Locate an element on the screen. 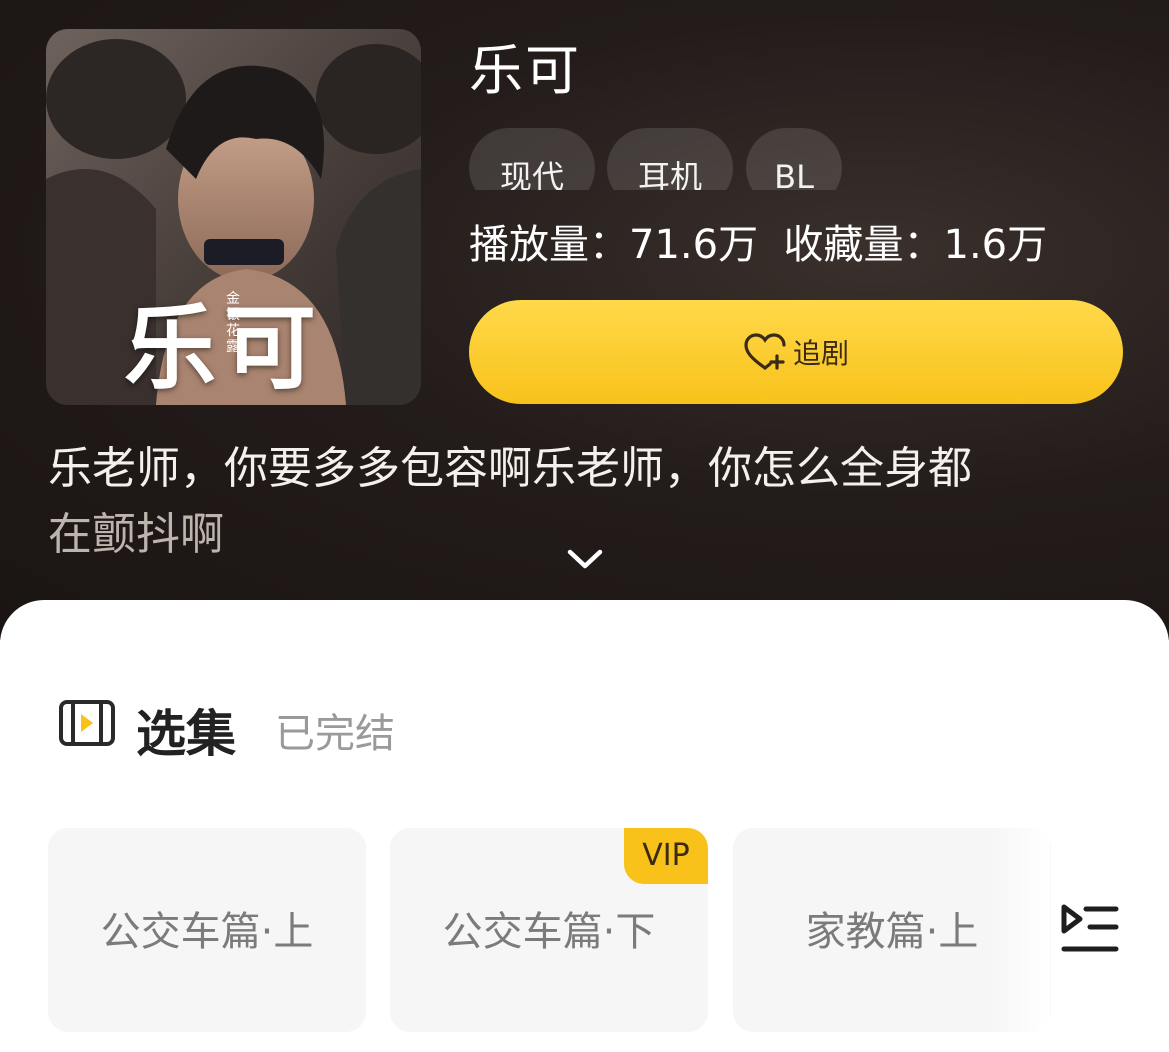  follow-button: 追剧 is located at coordinates (796, 352).